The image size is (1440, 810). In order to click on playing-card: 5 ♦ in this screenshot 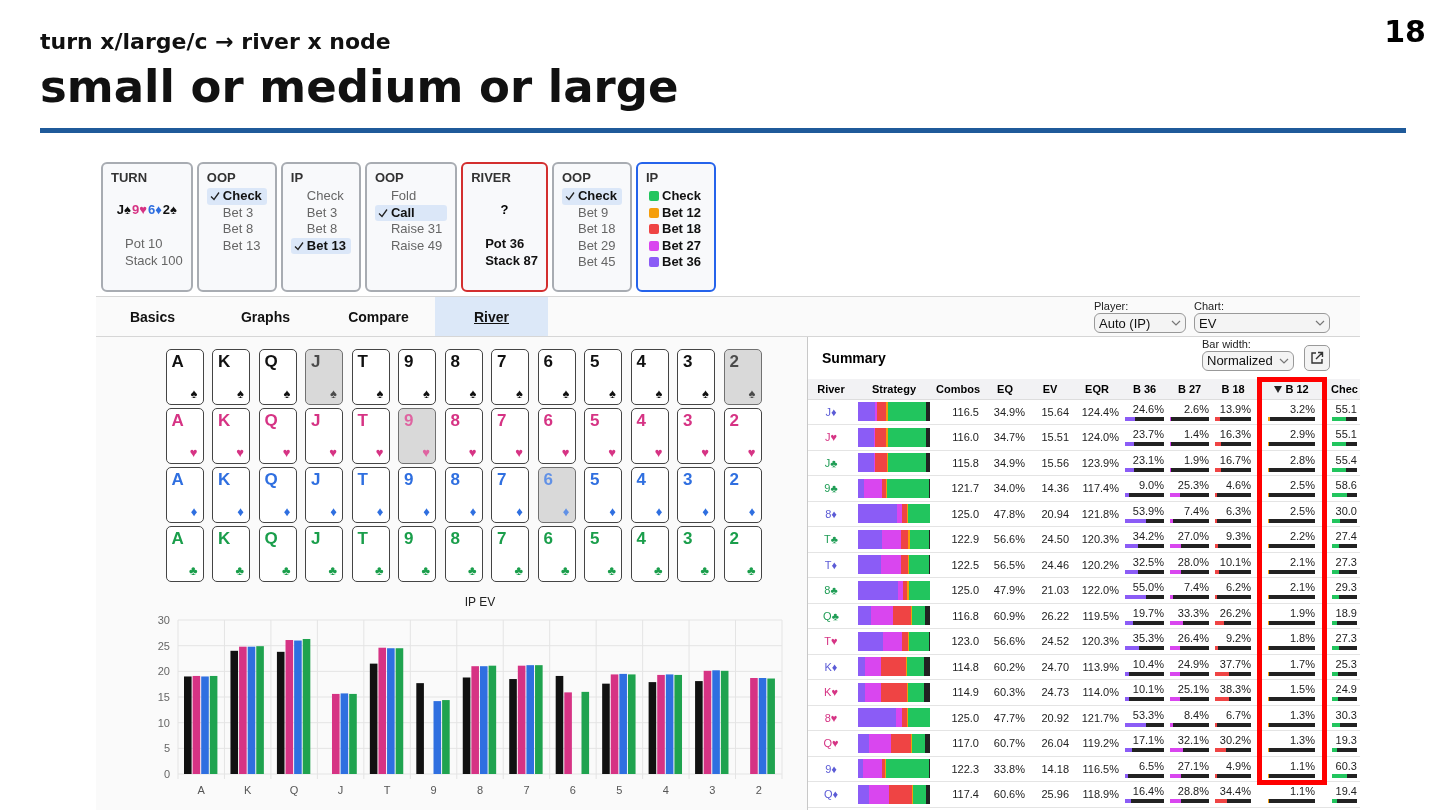, I will do `click(603, 495)`.